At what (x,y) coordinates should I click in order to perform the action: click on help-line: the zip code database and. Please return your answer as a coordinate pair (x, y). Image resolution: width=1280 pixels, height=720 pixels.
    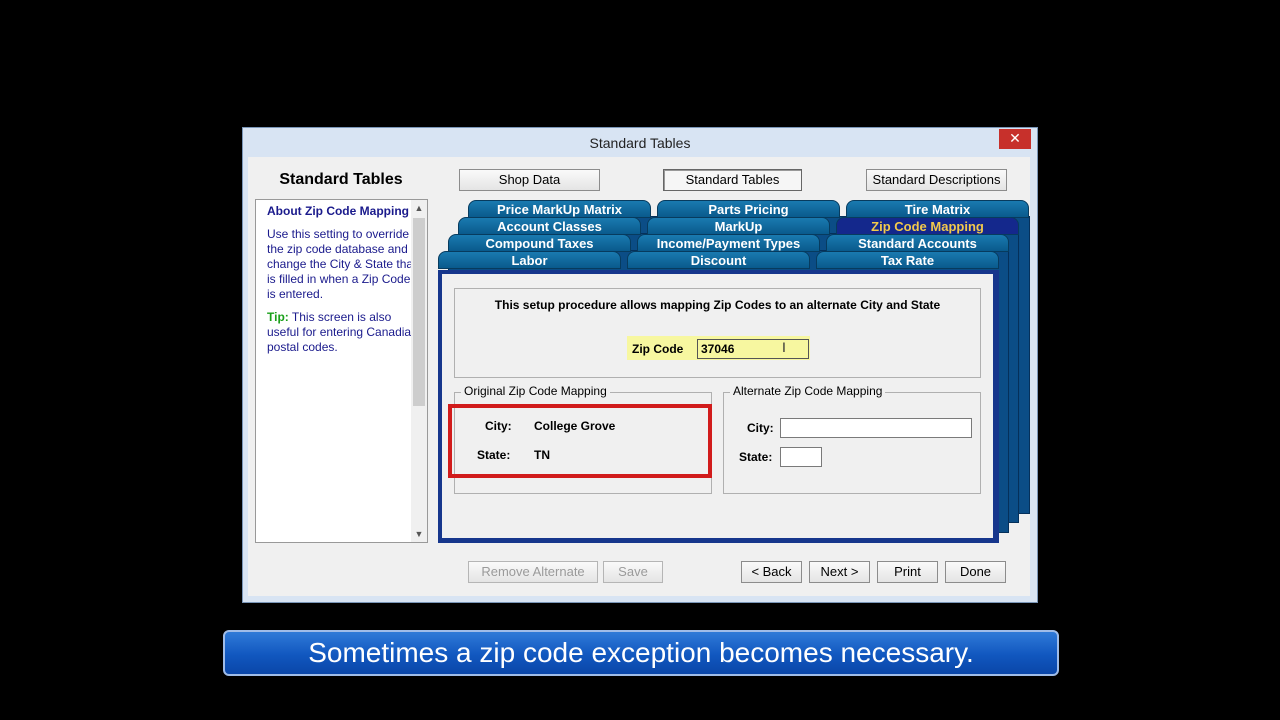
    Looking at the image, I should click on (337, 249).